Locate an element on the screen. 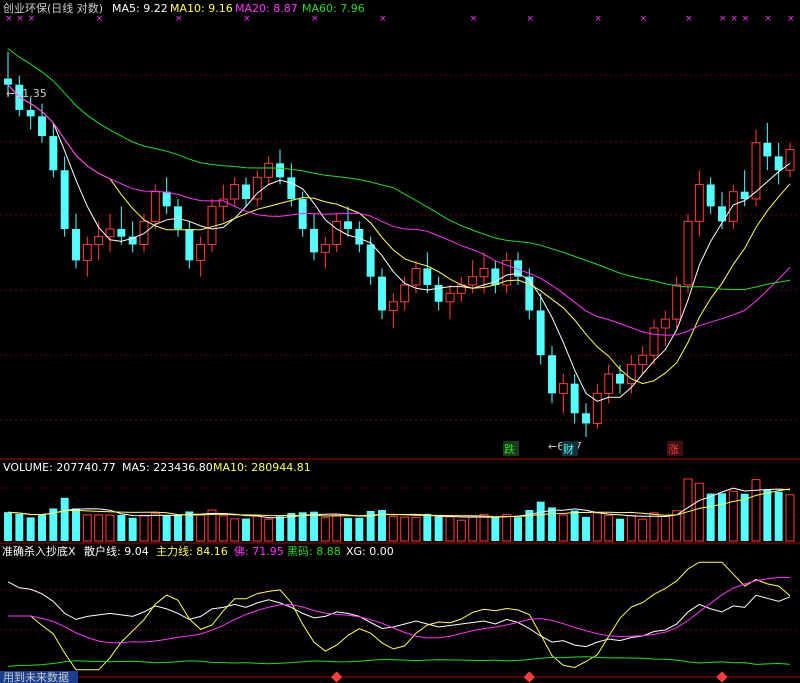 Image resolution: width=800 pixels, height=683 pixels. ma10-legend: MA10: 9.16 is located at coordinates (201, 8).